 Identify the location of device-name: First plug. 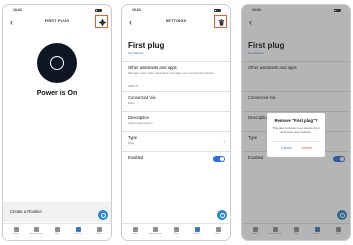
(146, 45).